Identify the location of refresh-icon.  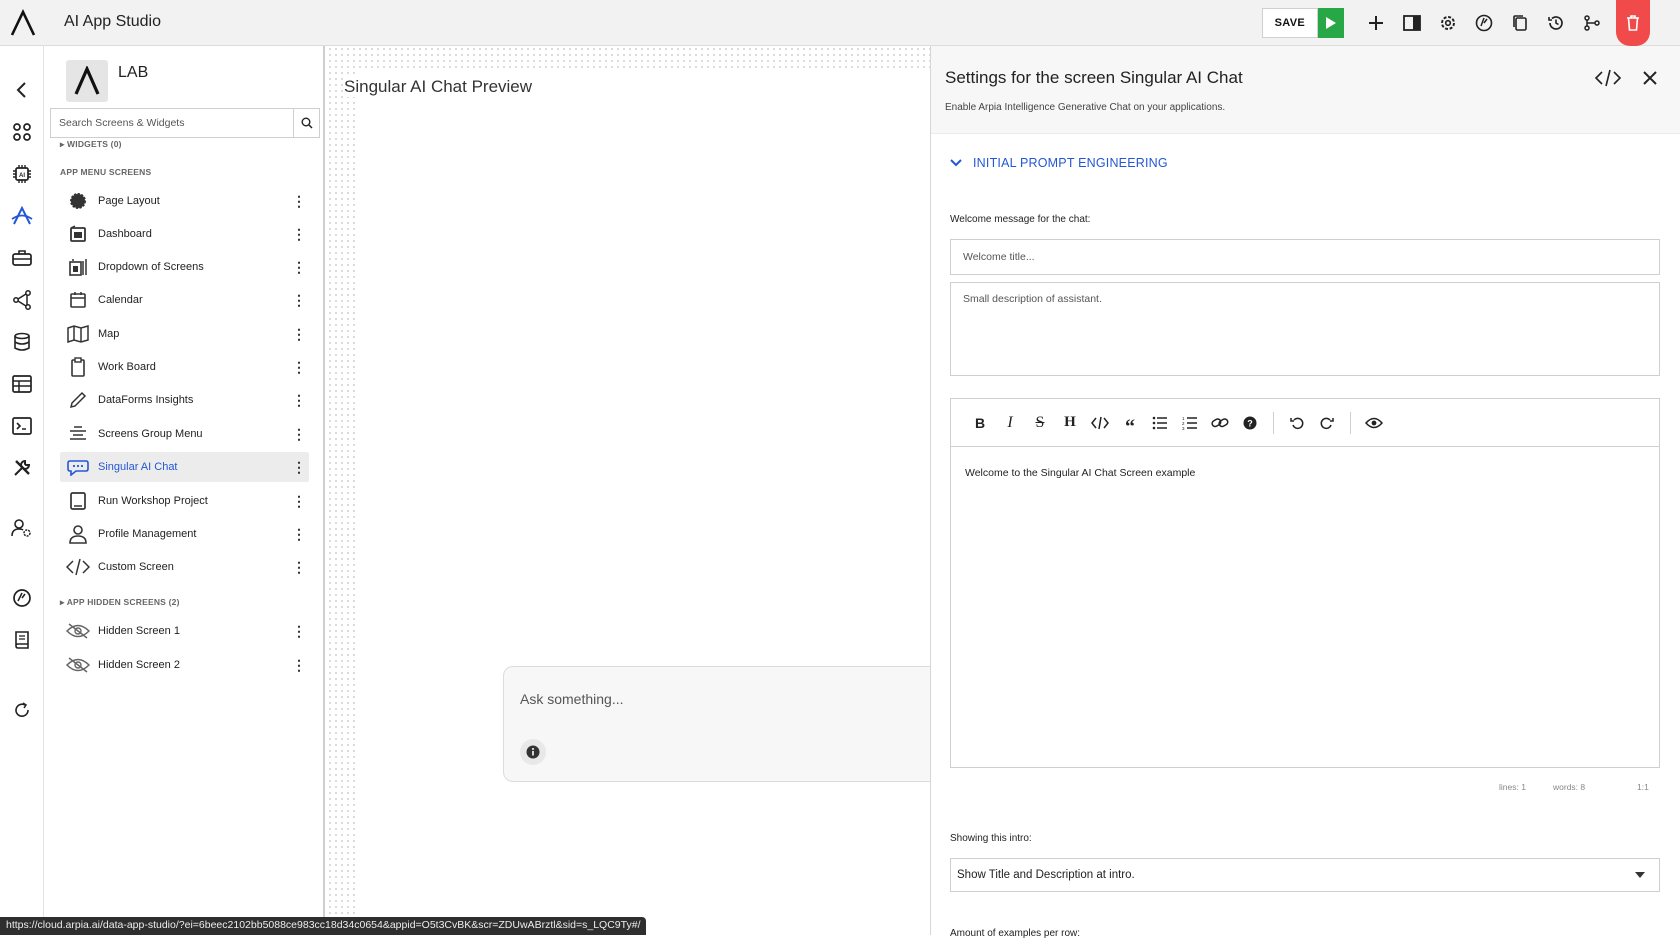
(22, 710).